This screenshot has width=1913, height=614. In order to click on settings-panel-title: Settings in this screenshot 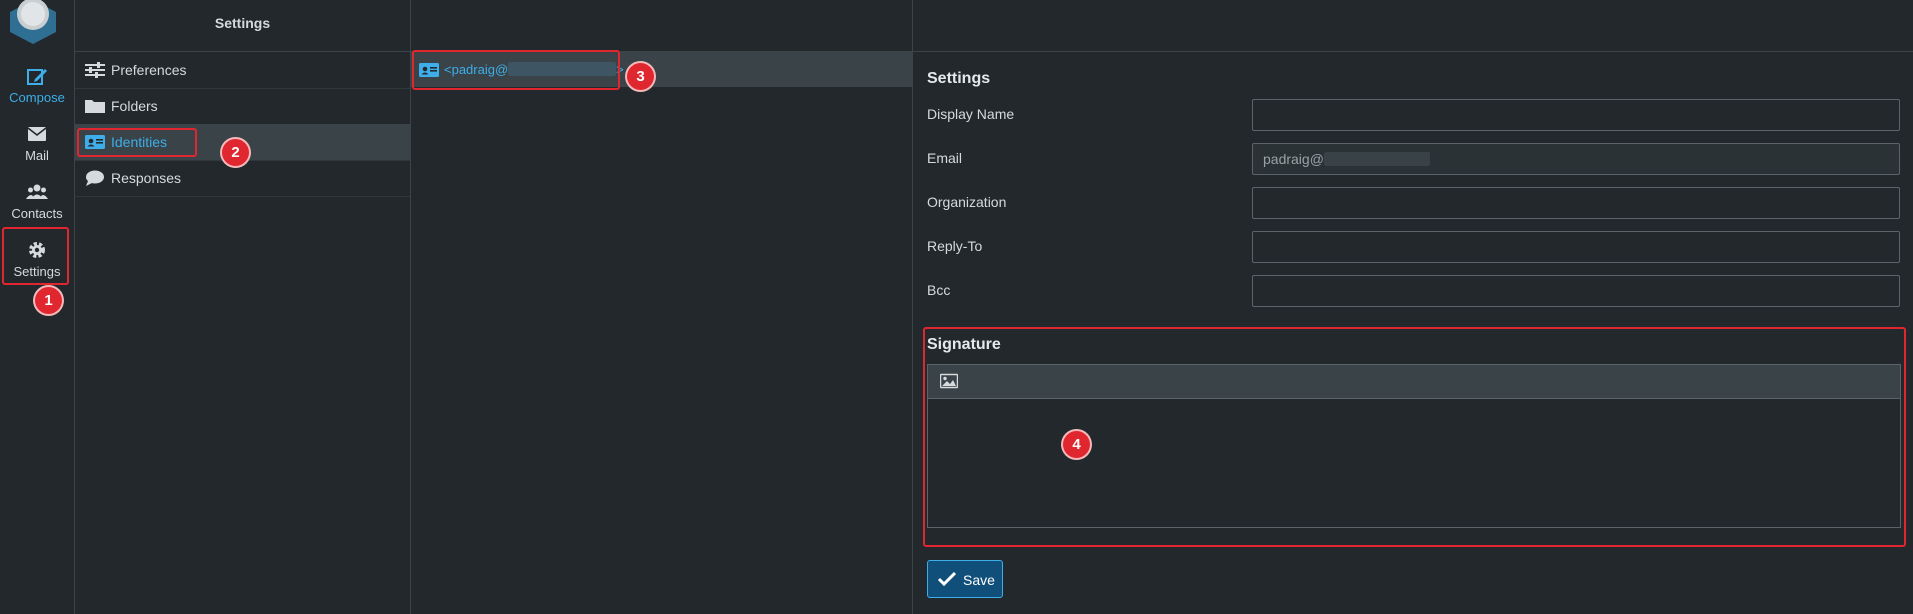, I will do `click(242, 23)`.